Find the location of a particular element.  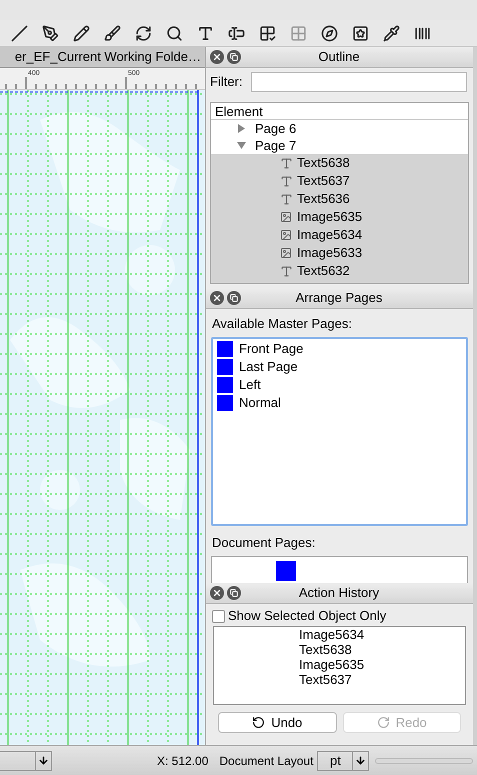

history-item: Text5638 is located at coordinates (382, 649).